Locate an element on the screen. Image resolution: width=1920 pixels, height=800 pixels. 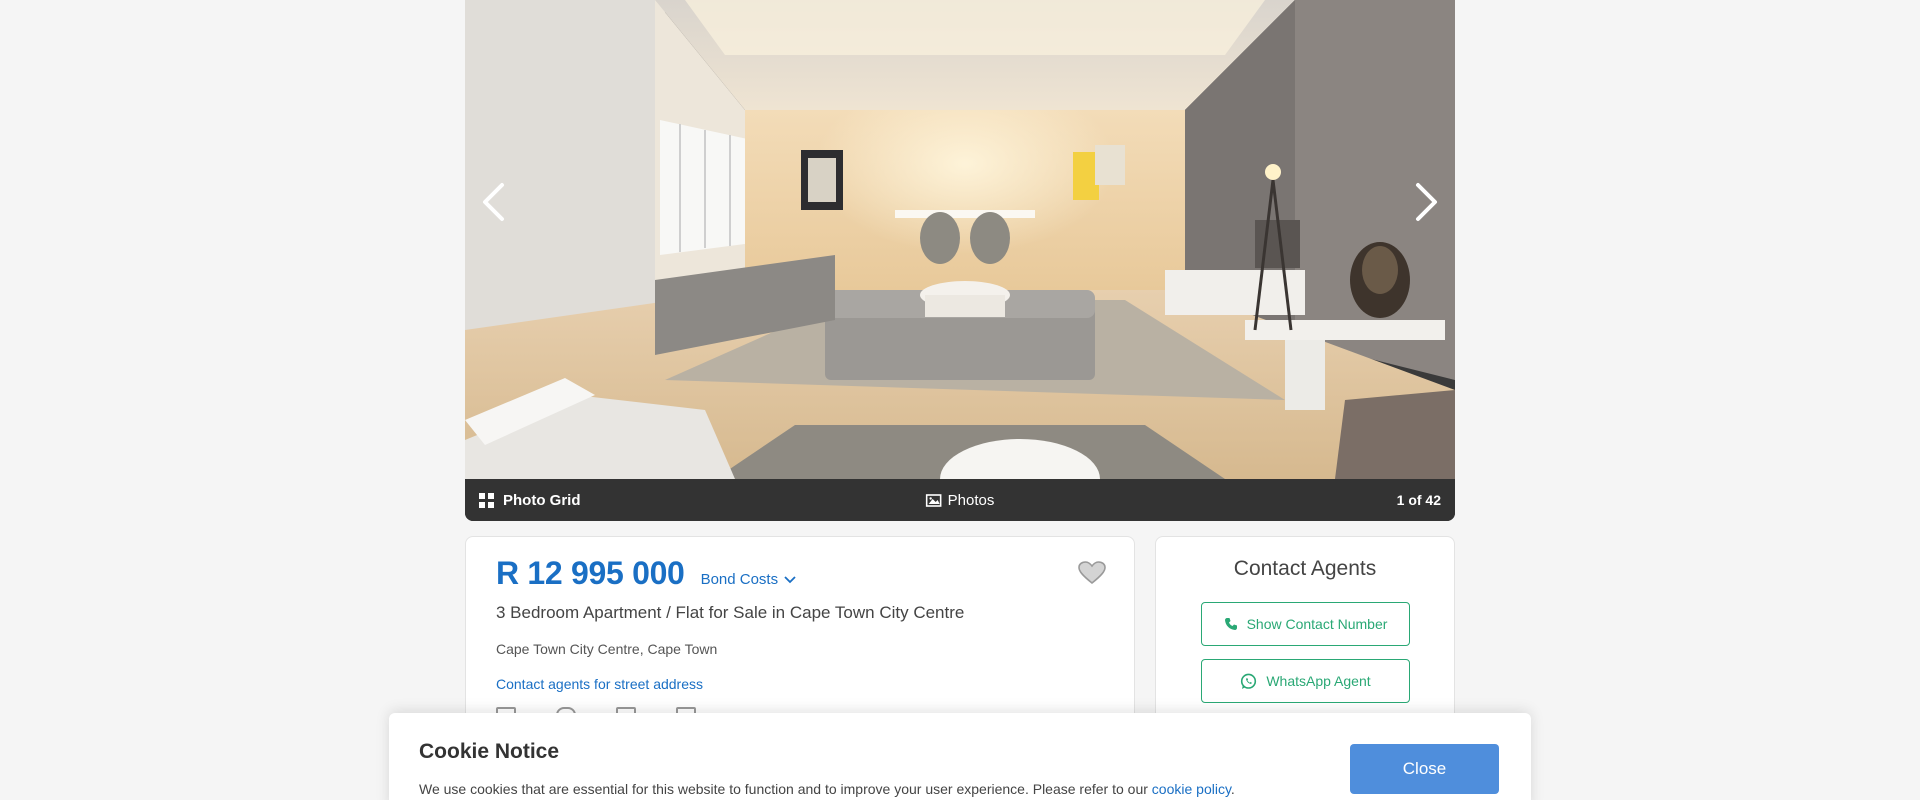
whatsapp-agent-button: WhatsApp Agent is located at coordinates (1305, 681).